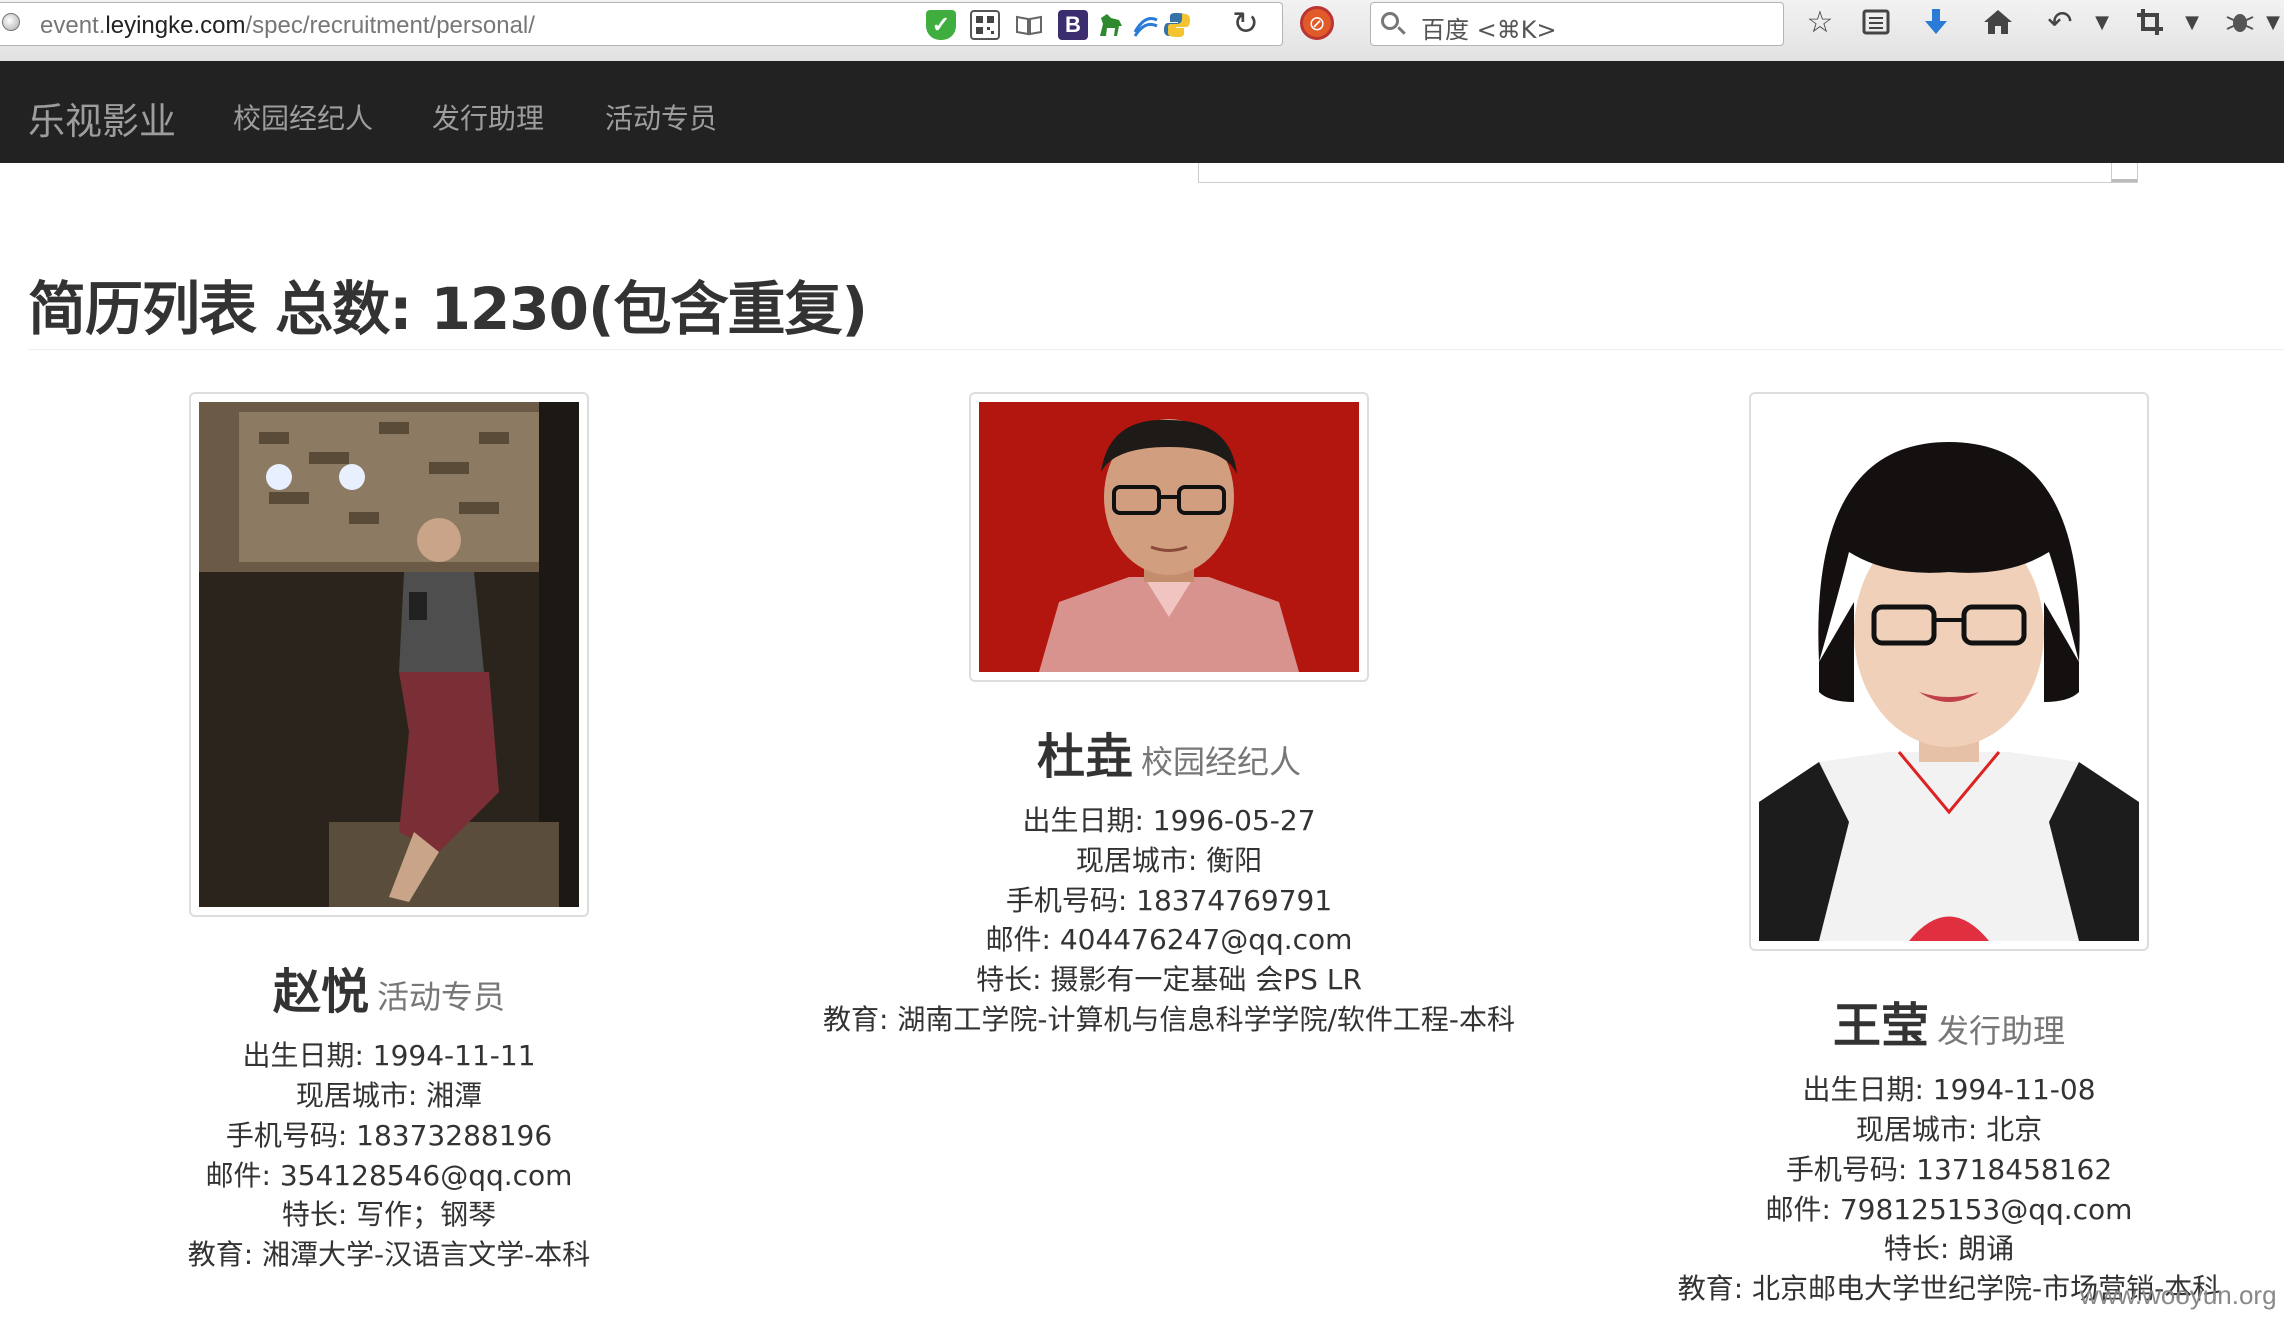 The width and height of the screenshot is (2284, 1324). I want to click on candidate-phone: 手机号码: 13718458162, so click(1949, 1169).